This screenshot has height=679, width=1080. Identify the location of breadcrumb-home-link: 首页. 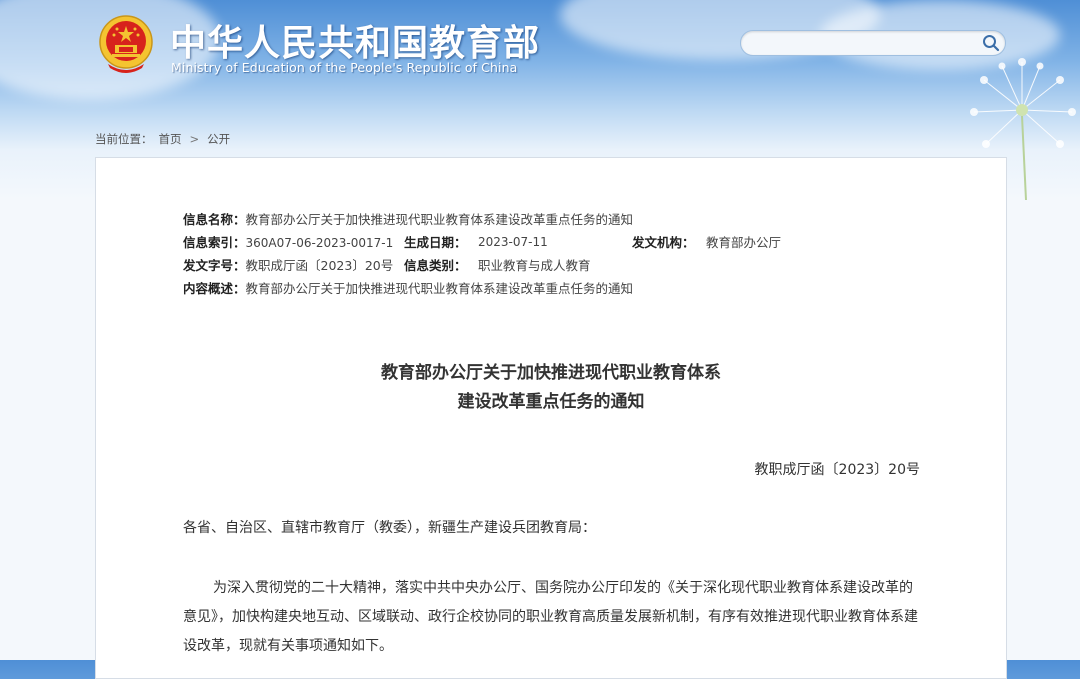
(170, 139).